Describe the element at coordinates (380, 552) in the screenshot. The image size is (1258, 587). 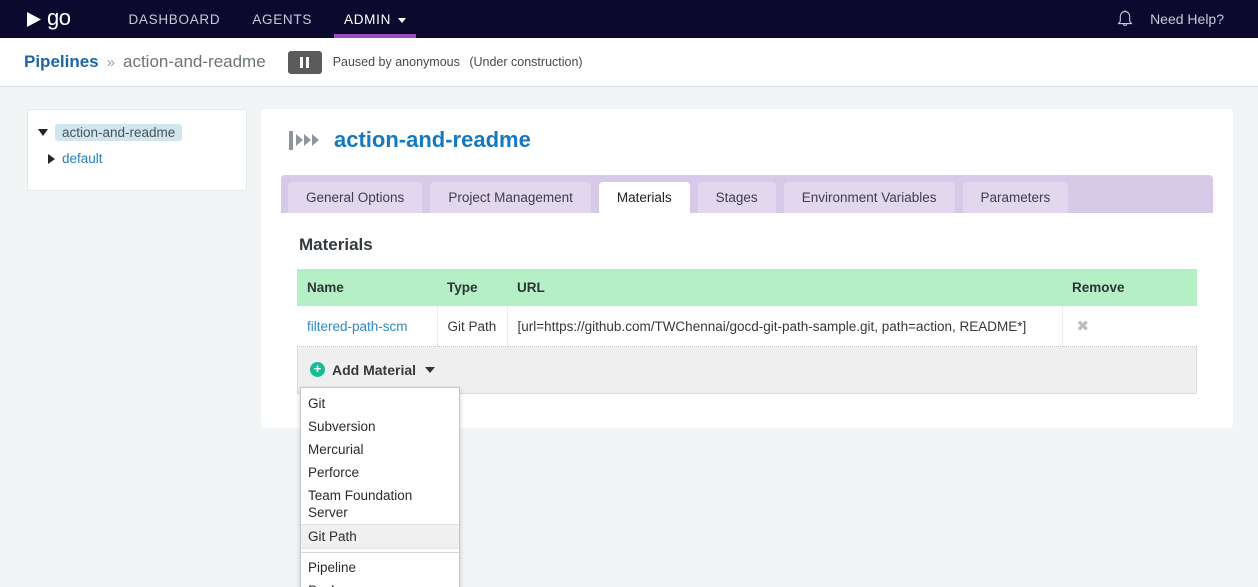
I see `menu-separator` at that location.